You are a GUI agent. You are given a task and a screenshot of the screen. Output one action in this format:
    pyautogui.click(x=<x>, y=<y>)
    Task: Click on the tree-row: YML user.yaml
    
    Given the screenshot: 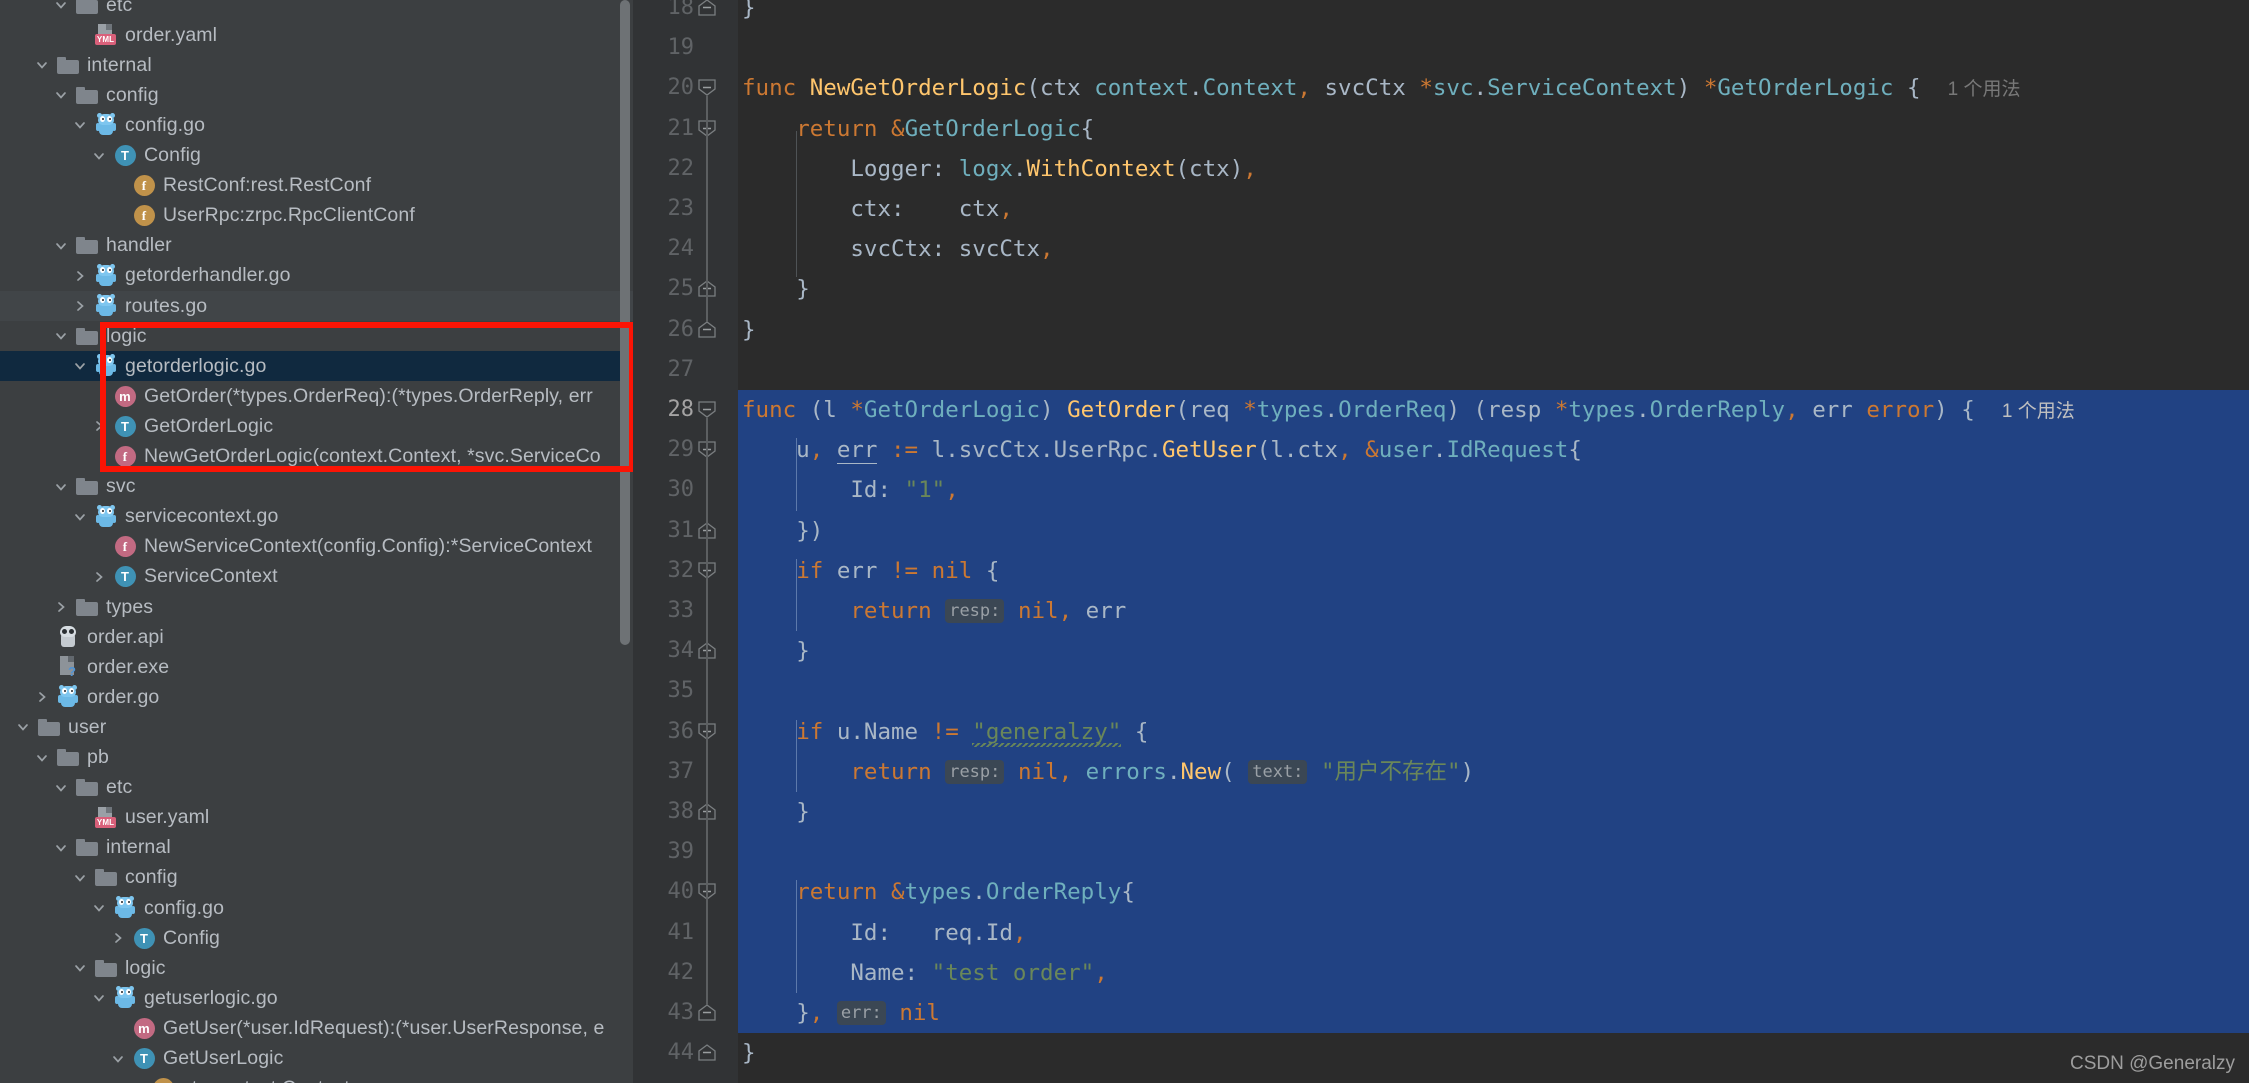 What is the action you would take?
    pyautogui.click(x=316, y=818)
    